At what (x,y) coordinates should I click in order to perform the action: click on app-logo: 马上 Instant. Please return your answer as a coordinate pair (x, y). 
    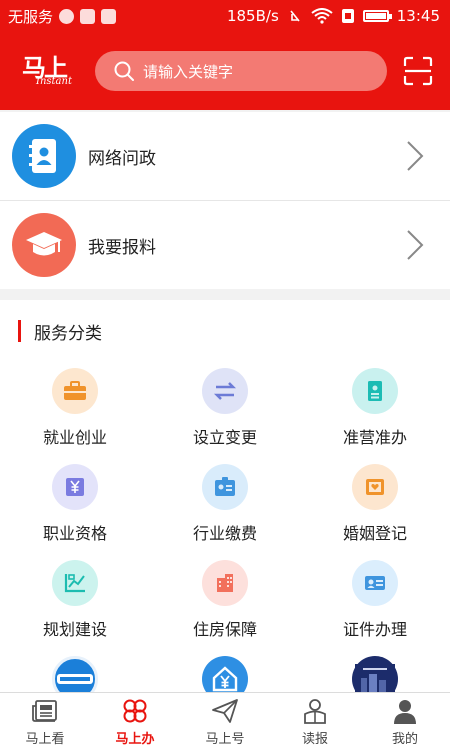
    Looking at the image, I should click on (45, 71).